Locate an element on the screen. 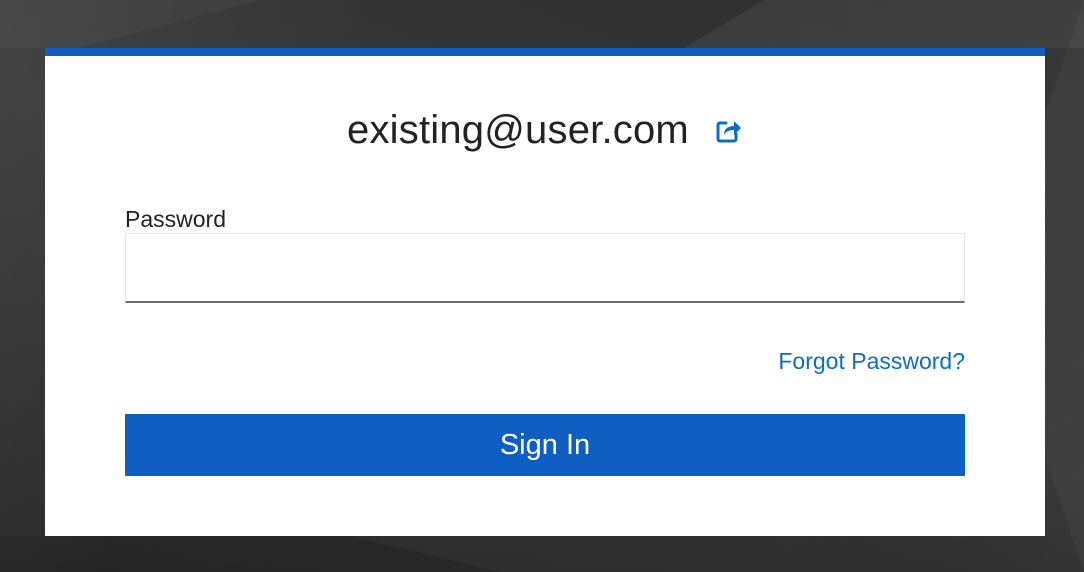  password-label: Password is located at coordinates (175, 219).